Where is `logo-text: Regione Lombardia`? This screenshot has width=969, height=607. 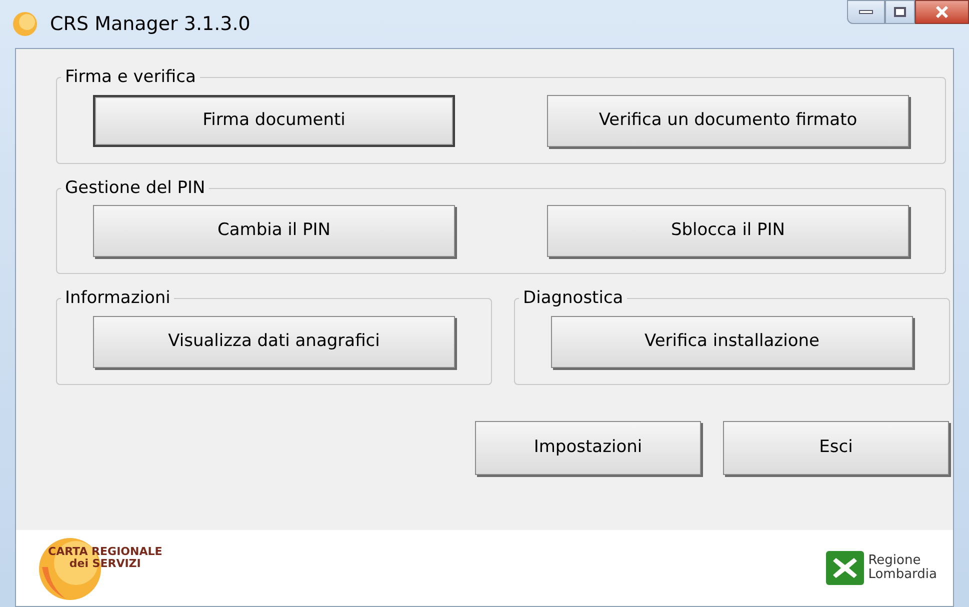 logo-text: Regione Lombardia is located at coordinates (902, 568).